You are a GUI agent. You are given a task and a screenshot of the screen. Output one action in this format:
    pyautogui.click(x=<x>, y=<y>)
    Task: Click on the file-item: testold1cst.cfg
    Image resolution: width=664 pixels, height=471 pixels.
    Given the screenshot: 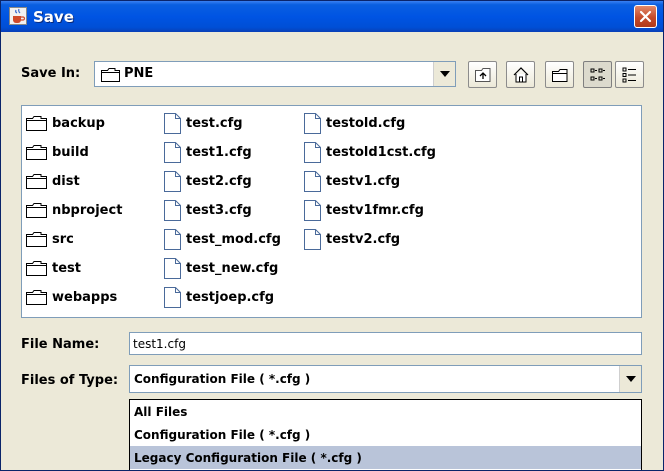 What is the action you would take?
    pyautogui.click(x=370, y=152)
    